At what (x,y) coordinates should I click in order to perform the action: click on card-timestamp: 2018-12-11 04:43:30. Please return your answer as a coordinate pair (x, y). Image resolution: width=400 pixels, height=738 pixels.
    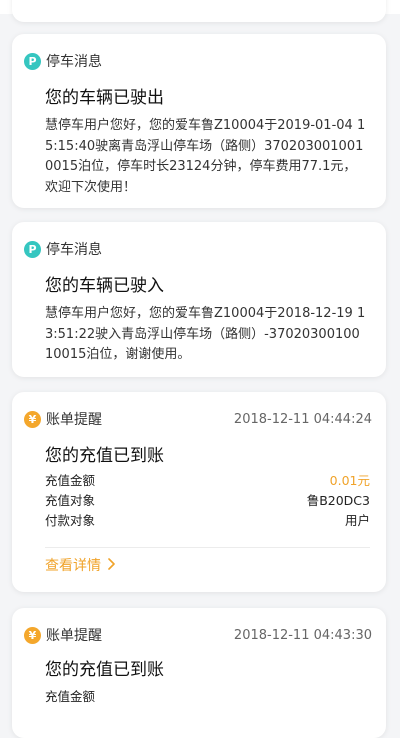
    Looking at the image, I should click on (302, 635).